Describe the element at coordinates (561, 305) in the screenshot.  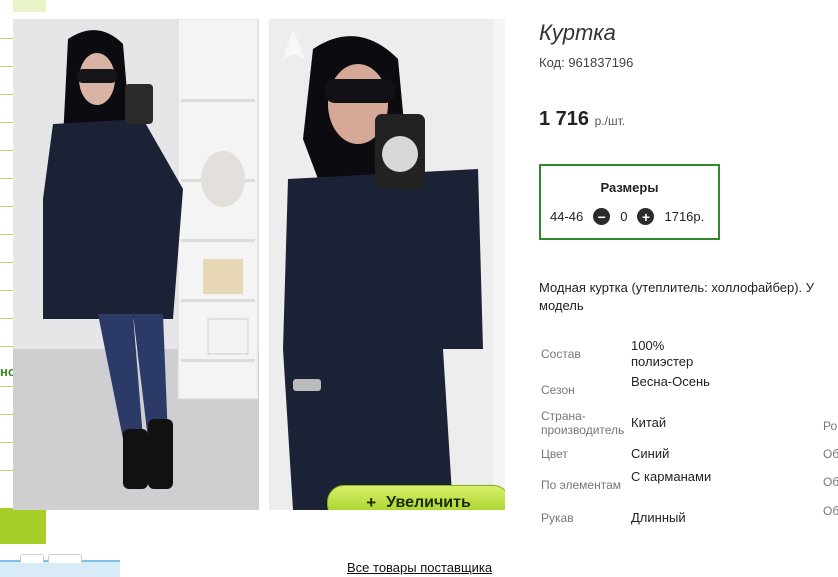
I see `description-line: модель` at that location.